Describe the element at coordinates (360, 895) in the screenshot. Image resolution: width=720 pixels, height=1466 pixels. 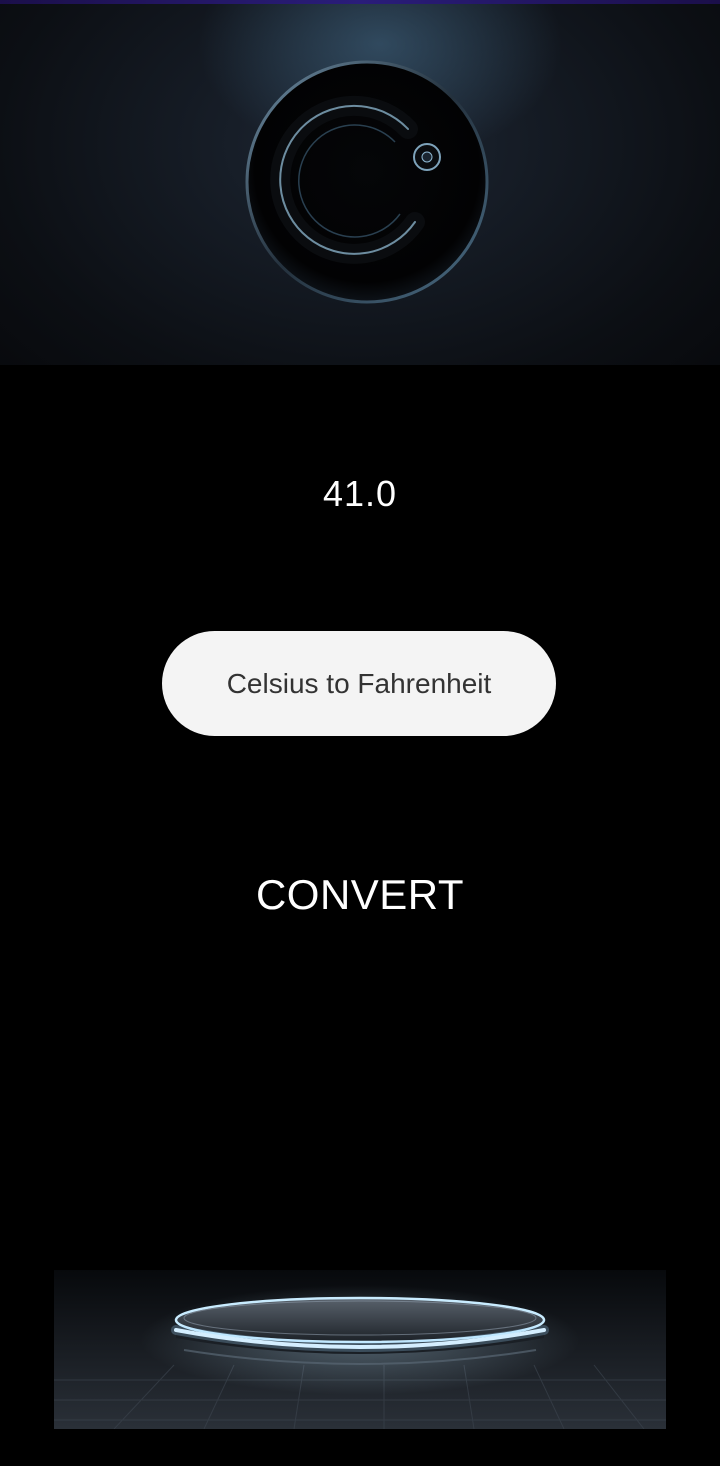
I see `convert-button: CONVERT` at that location.